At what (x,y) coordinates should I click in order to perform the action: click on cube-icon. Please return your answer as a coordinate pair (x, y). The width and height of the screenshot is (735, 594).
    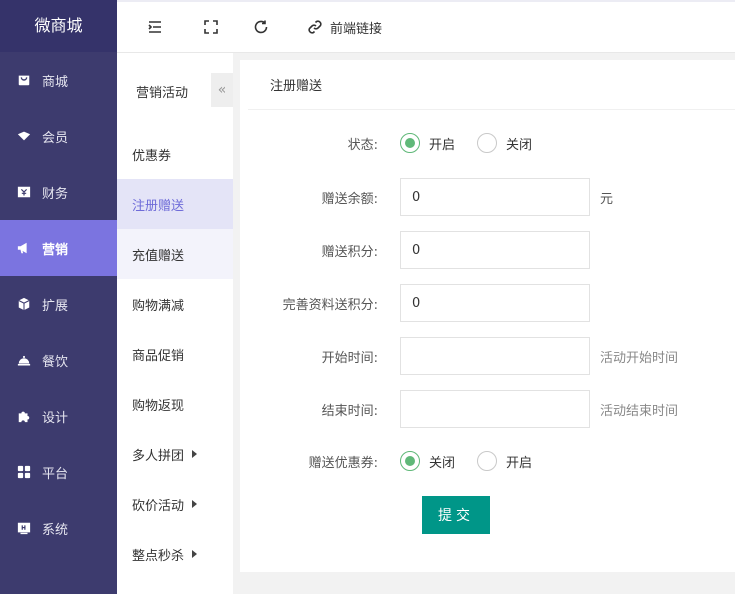
    Looking at the image, I should click on (24, 304).